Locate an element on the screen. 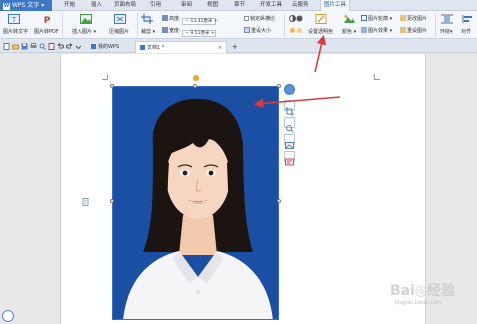 The image size is (477, 324). change-picture-button: 更改图片 is located at coordinates (413, 18).